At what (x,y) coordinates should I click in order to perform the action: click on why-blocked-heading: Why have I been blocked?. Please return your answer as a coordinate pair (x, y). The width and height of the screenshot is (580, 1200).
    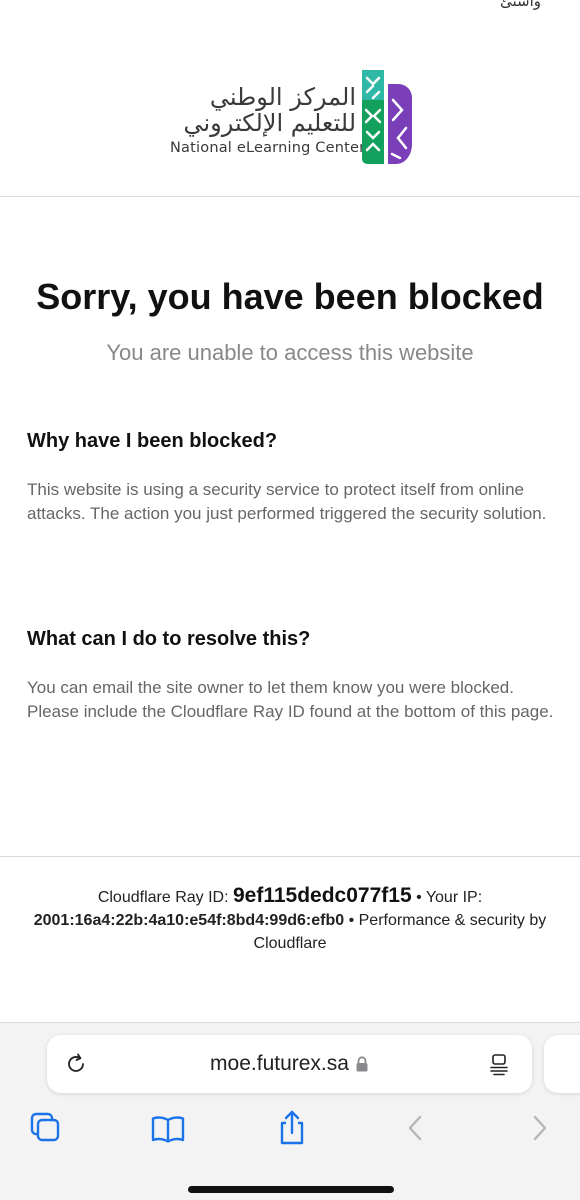
    Looking at the image, I should click on (152, 441).